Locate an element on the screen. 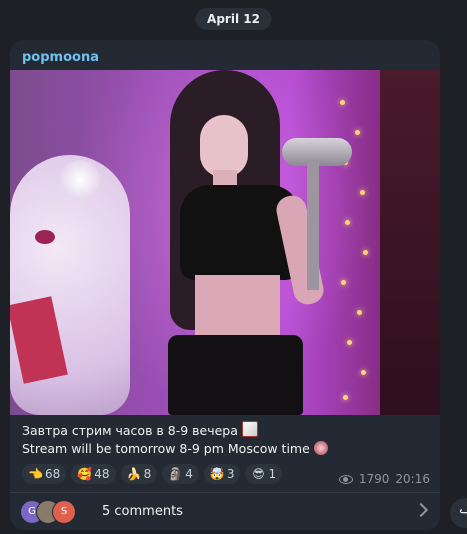  reaction-smiling-hearts: 🥰 48 is located at coordinates (93, 474).